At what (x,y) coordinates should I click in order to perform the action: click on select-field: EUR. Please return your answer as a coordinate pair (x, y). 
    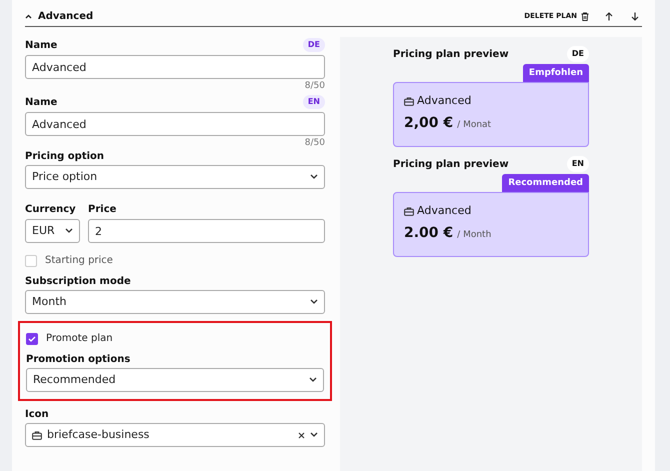
    Looking at the image, I should click on (52, 231).